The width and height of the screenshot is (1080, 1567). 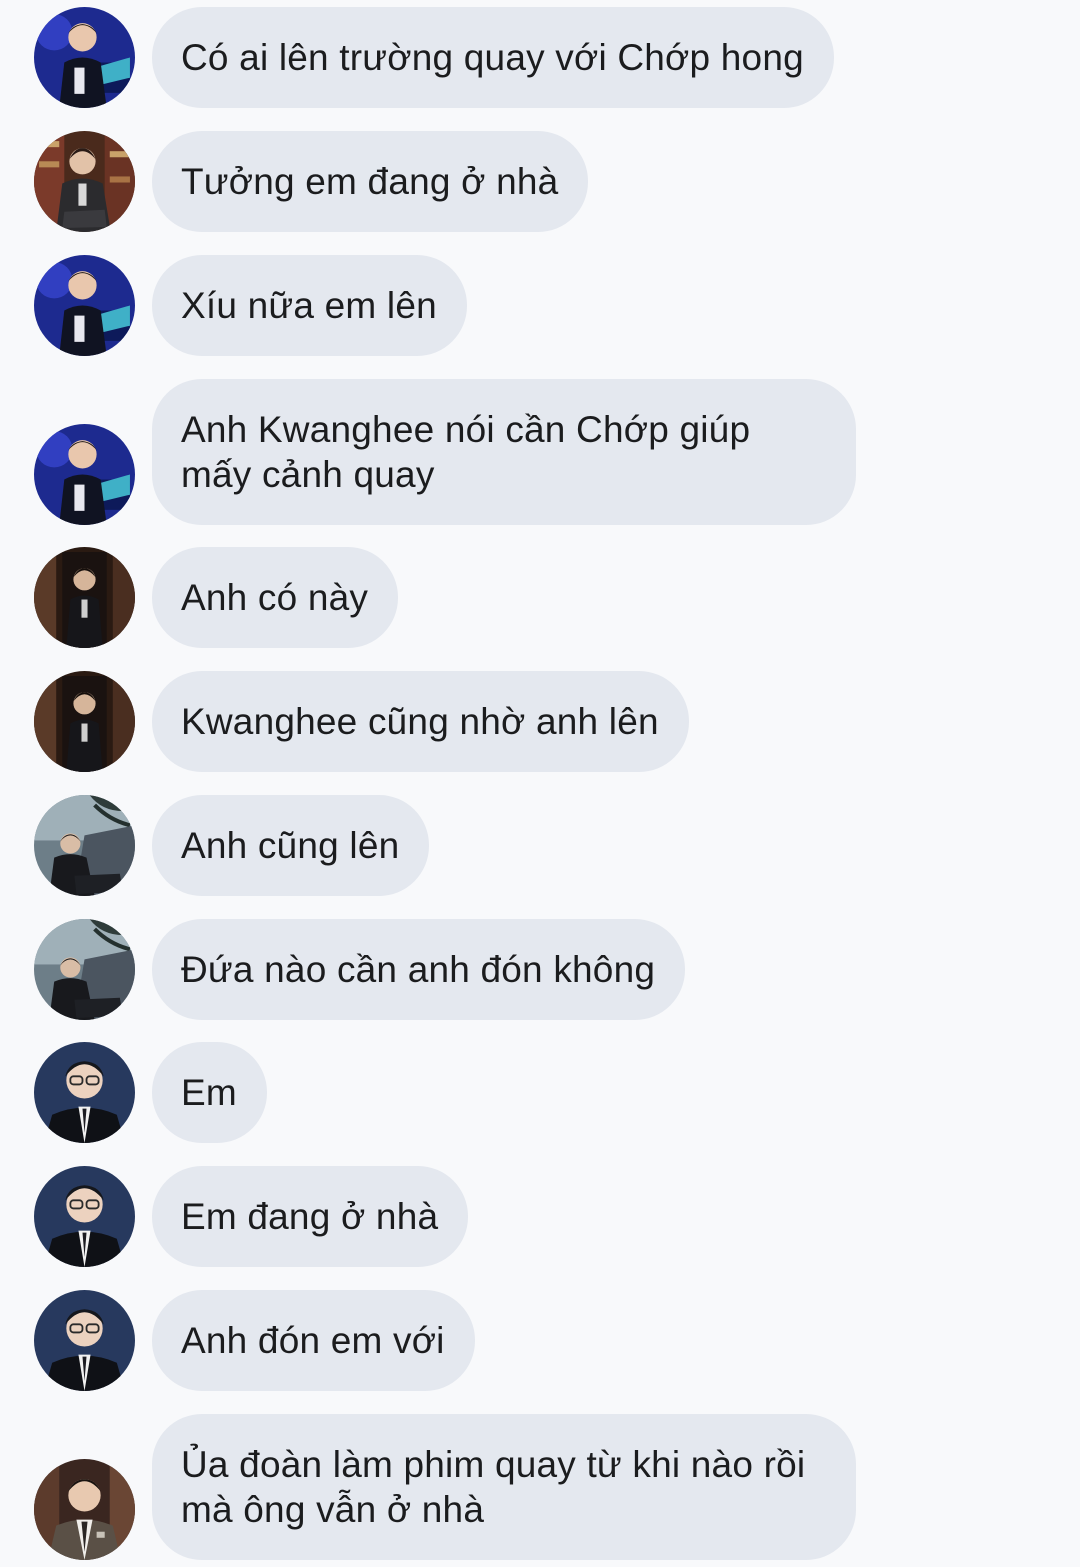 I want to click on message-row: Tưởng em đang ở nhà, so click(x=540, y=181).